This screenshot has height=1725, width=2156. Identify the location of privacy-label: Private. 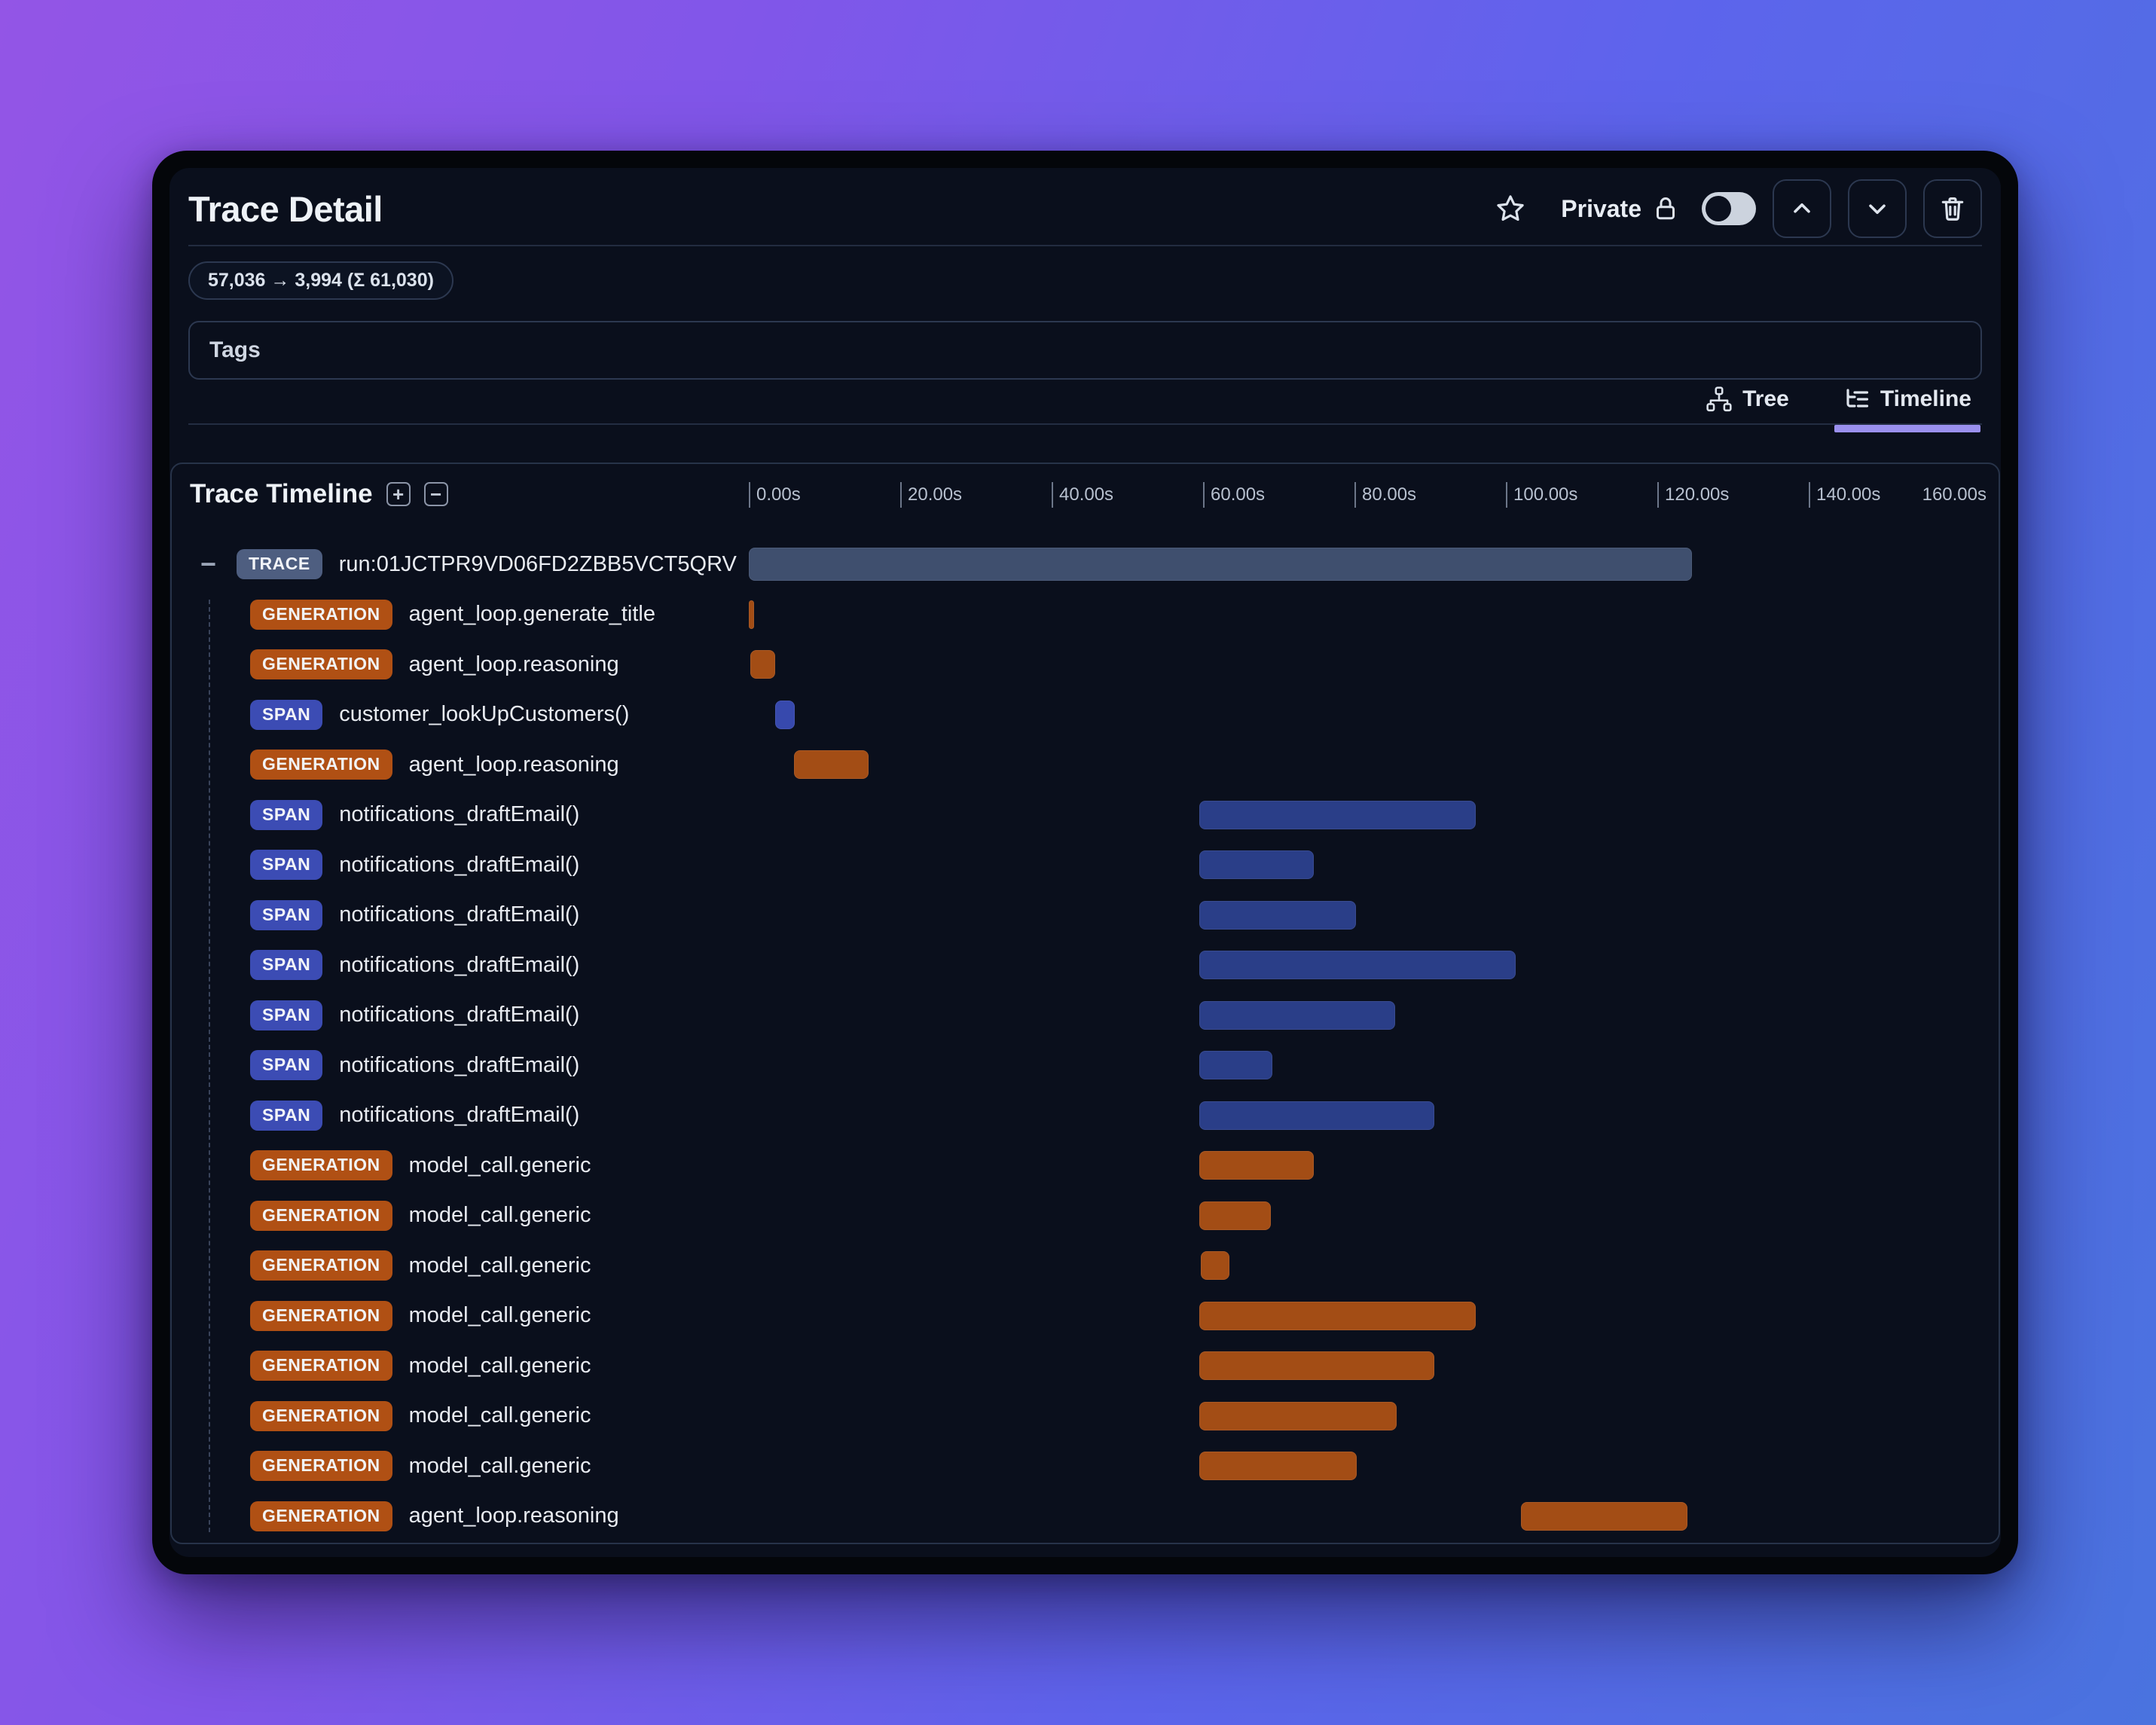
(1601, 208).